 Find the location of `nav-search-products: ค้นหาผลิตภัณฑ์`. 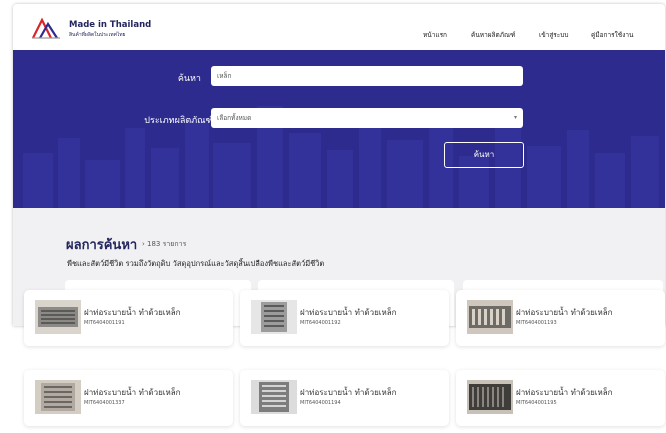

nav-search-products: ค้นหาผลิตภัณฑ์ is located at coordinates (493, 35).